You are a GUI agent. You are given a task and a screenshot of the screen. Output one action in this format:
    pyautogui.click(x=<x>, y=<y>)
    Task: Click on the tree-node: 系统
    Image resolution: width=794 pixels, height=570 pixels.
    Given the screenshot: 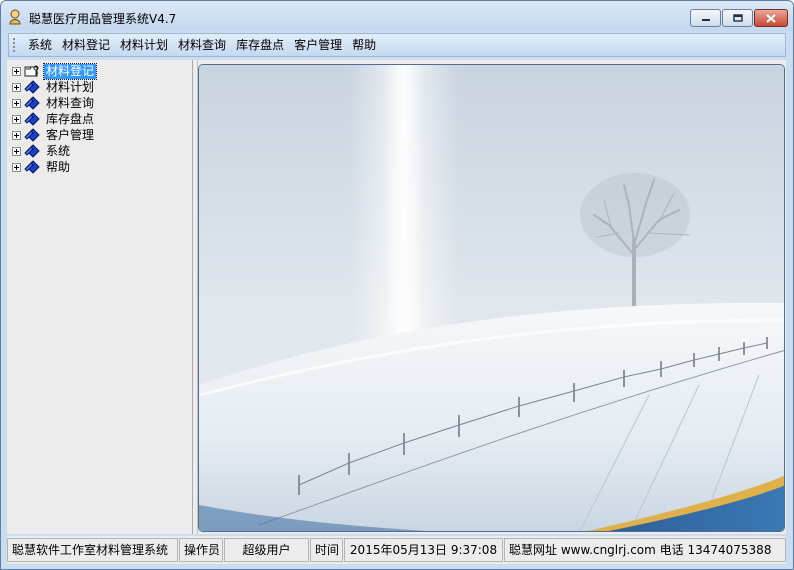 What is the action you would take?
    pyautogui.click(x=42, y=151)
    